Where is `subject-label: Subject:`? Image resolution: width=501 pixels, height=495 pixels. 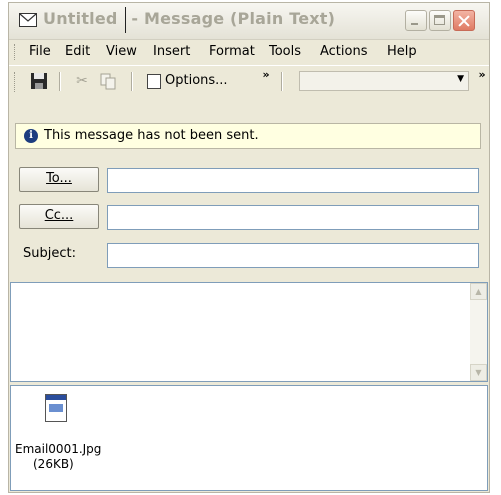
subject-label: Subject: is located at coordinates (49, 253).